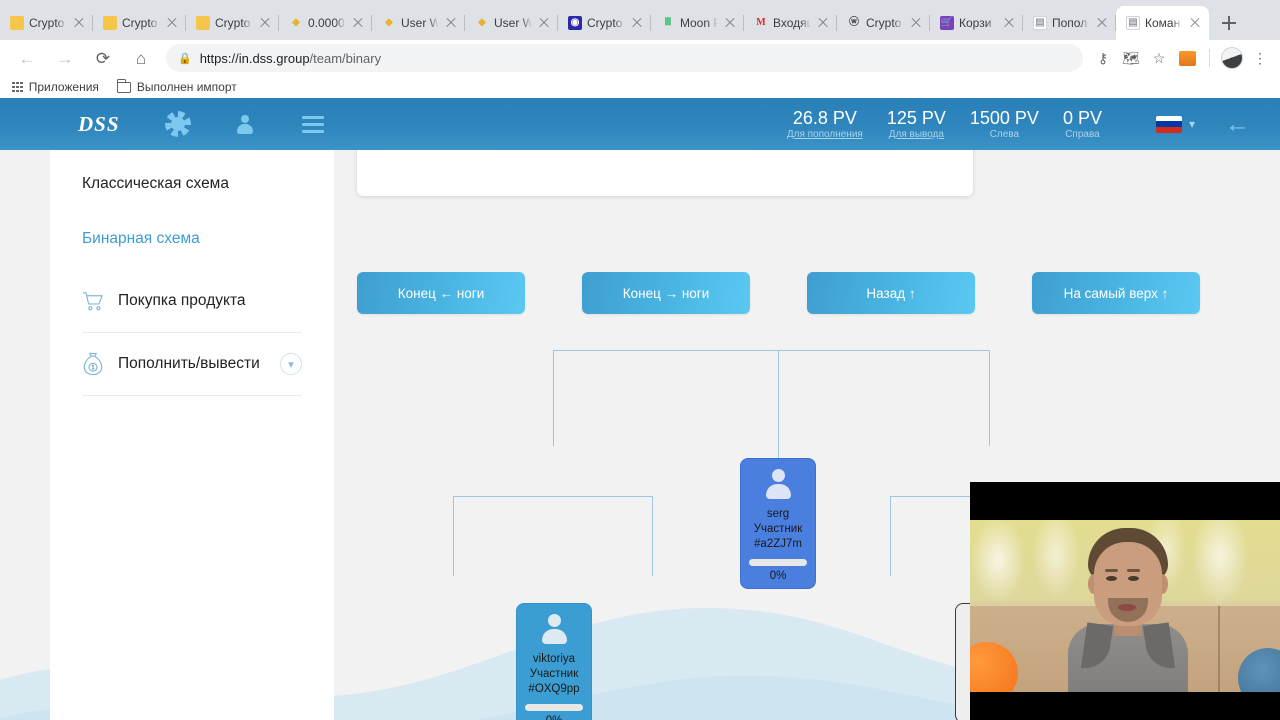  I want to click on forward-icon: →, so click(65, 58).